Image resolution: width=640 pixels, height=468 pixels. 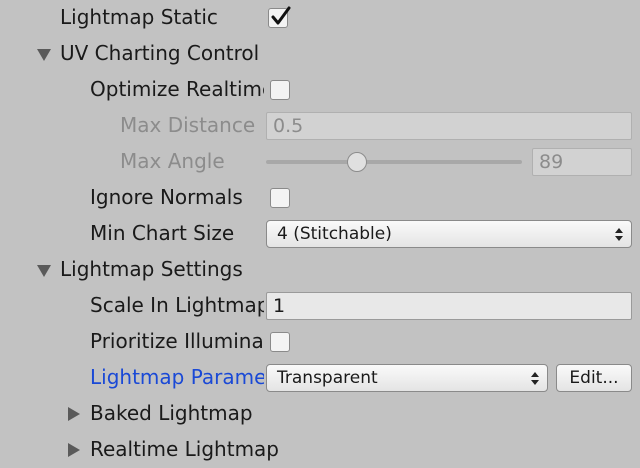 I want to click on lightmap-static-checkbox, so click(x=279, y=17).